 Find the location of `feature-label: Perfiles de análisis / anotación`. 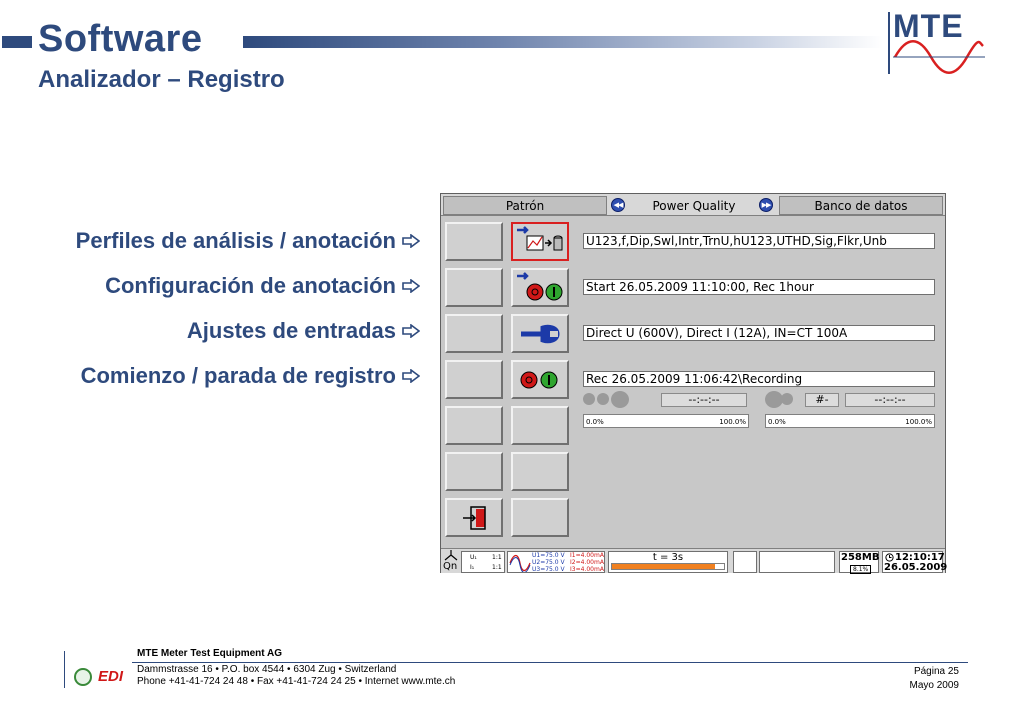

feature-label: Perfiles de análisis / anotación is located at coordinates (235, 240).